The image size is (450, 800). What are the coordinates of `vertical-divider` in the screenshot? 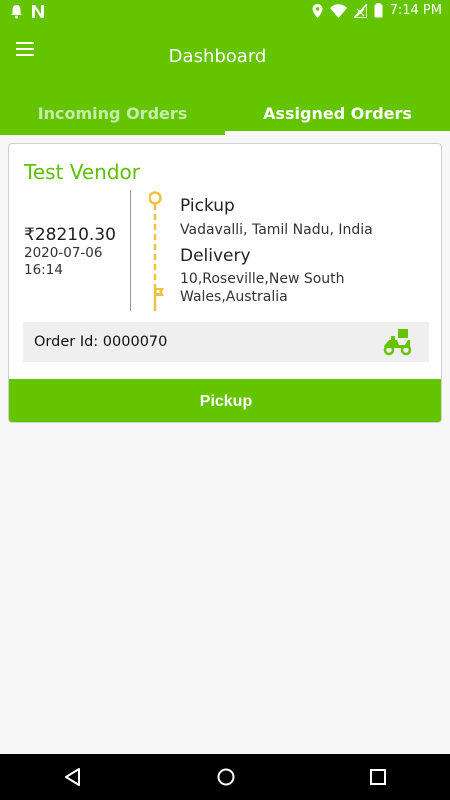 It's located at (130, 250).